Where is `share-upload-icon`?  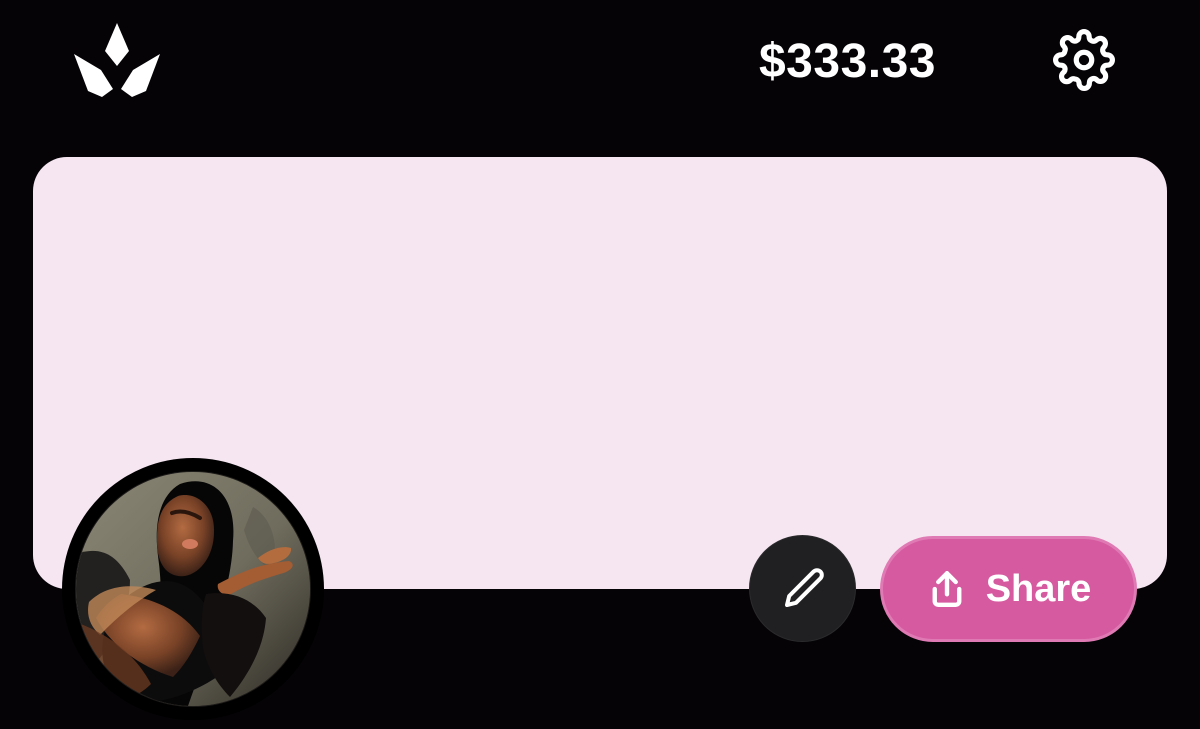 share-upload-icon is located at coordinates (947, 589).